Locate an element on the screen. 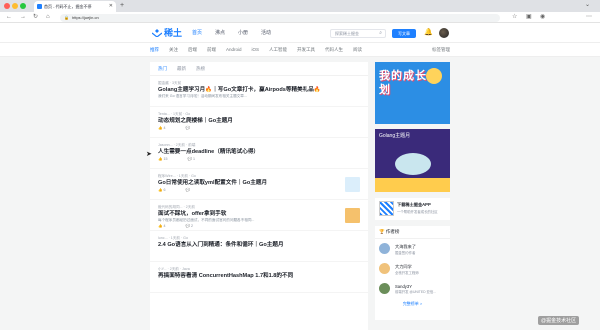 This screenshot has height=330, width=600. category-android: Android is located at coordinates (234, 50).